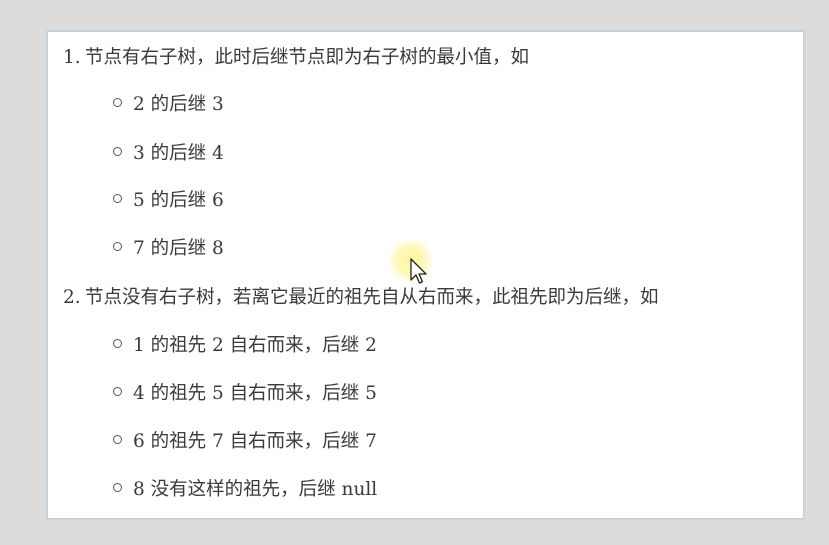 This screenshot has height=545, width=829. Describe the element at coordinates (72, 57) in the screenshot. I see `list-item-number: 1.` at that location.